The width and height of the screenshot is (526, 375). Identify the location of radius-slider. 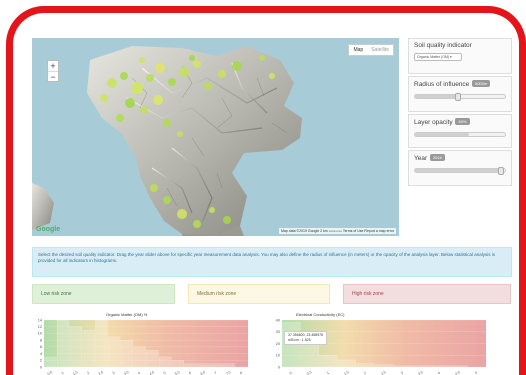
(460, 97).